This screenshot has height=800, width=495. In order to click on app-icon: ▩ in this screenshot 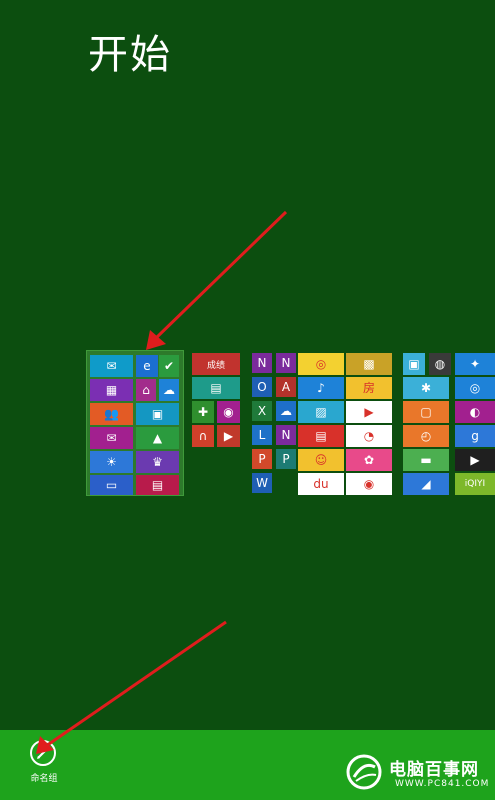, I will do `click(369, 364)`.